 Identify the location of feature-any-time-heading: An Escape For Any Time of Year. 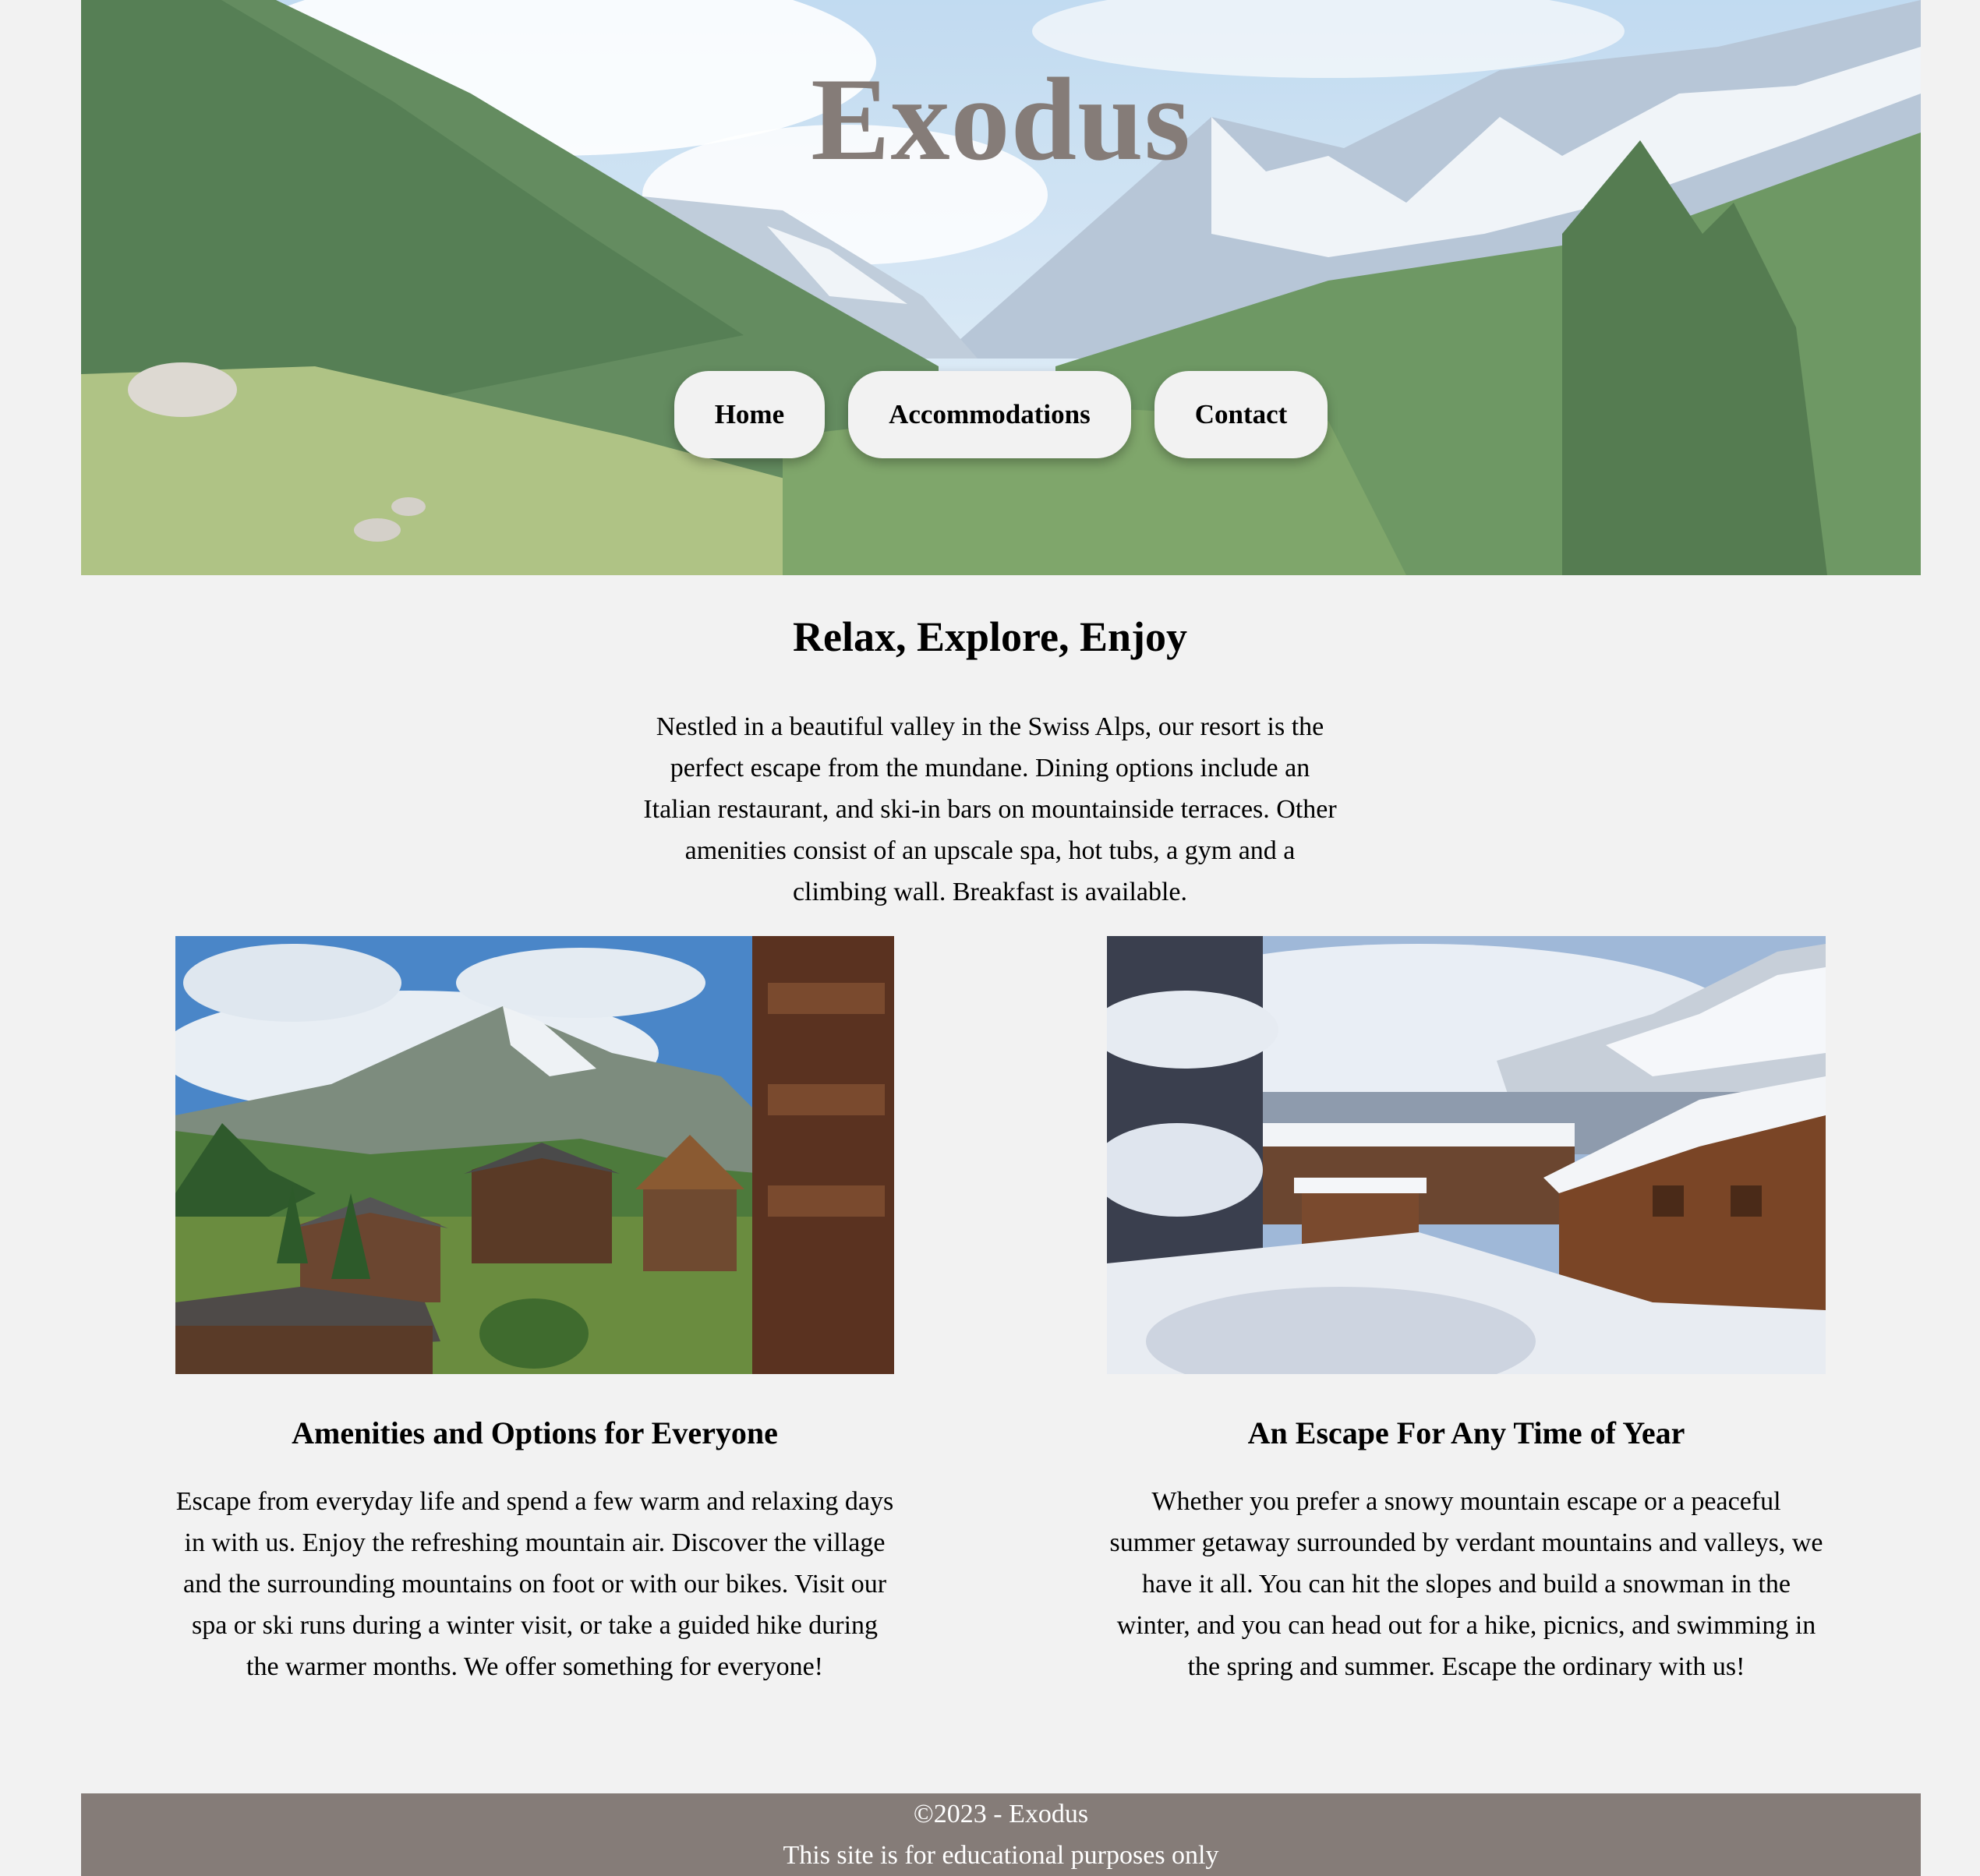
(1466, 1432).